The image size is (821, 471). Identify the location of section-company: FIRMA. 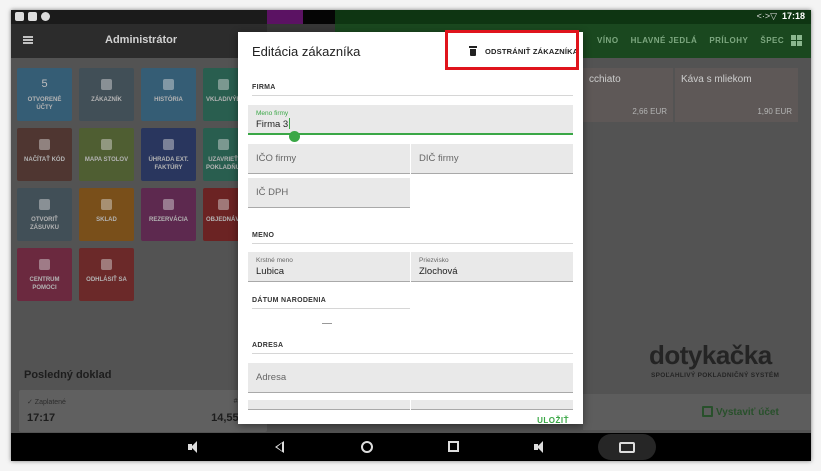
(264, 87).